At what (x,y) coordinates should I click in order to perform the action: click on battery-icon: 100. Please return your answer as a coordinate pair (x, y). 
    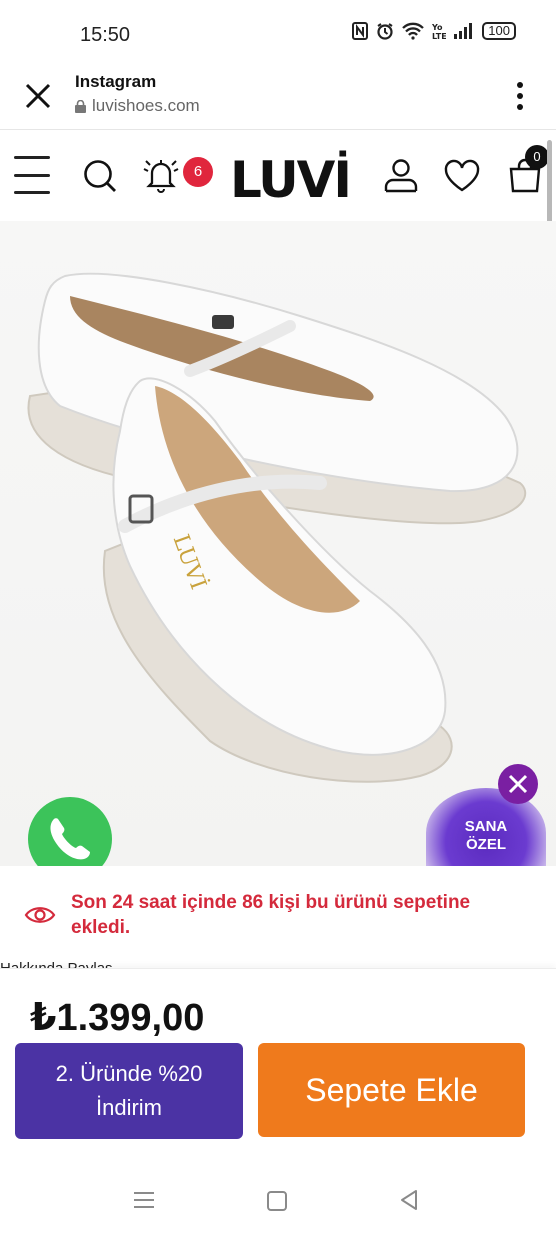
    Looking at the image, I should click on (499, 31).